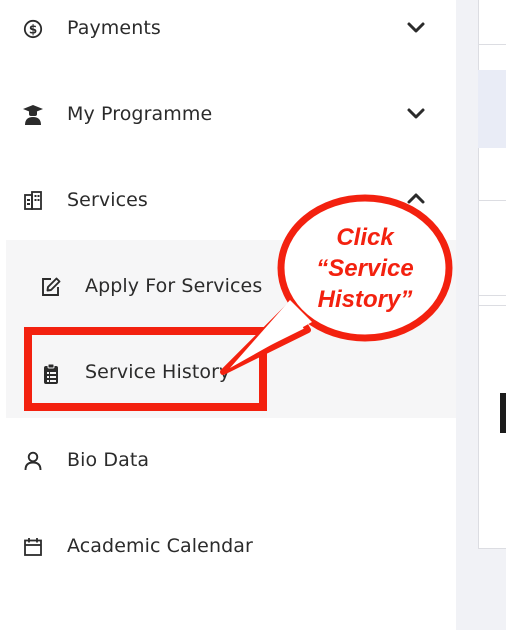 The height and width of the screenshot is (630, 506). Describe the element at coordinates (416, 199) in the screenshot. I see `chevron-up-icon` at that location.